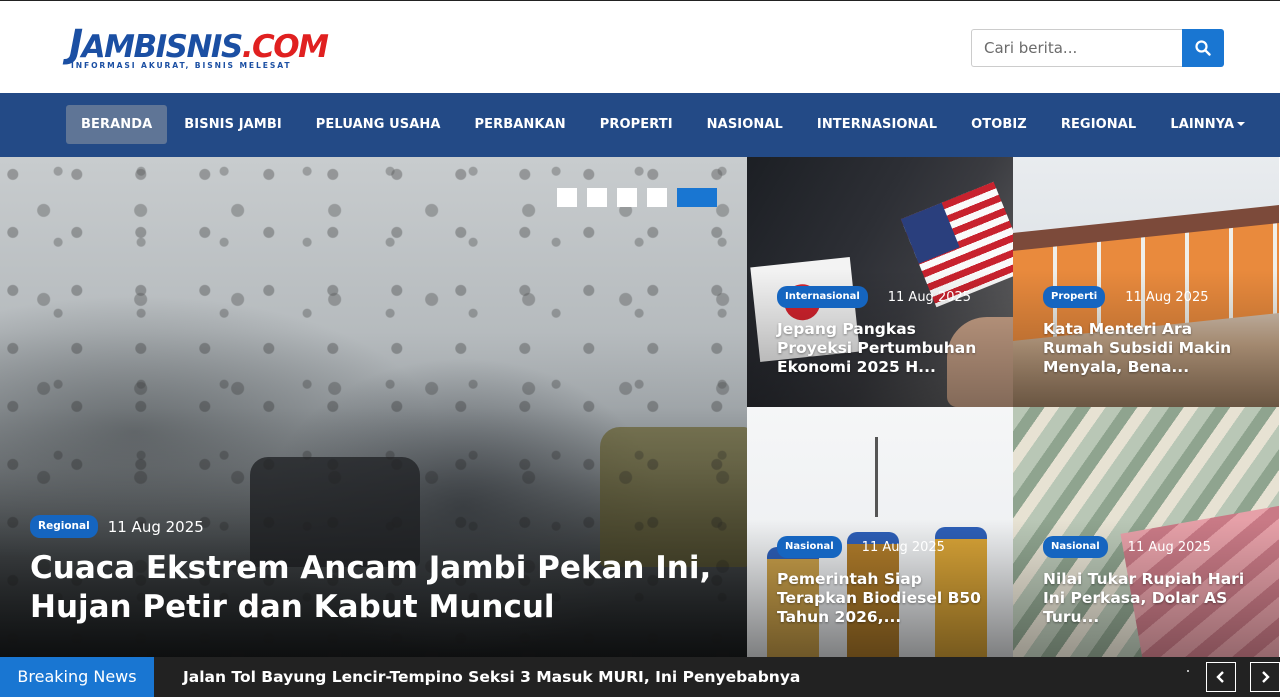 Image resolution: width=1280 pixels, height=697 pixels. I want to click on nav-item-beranda: BERANDA, so click(117, 124).